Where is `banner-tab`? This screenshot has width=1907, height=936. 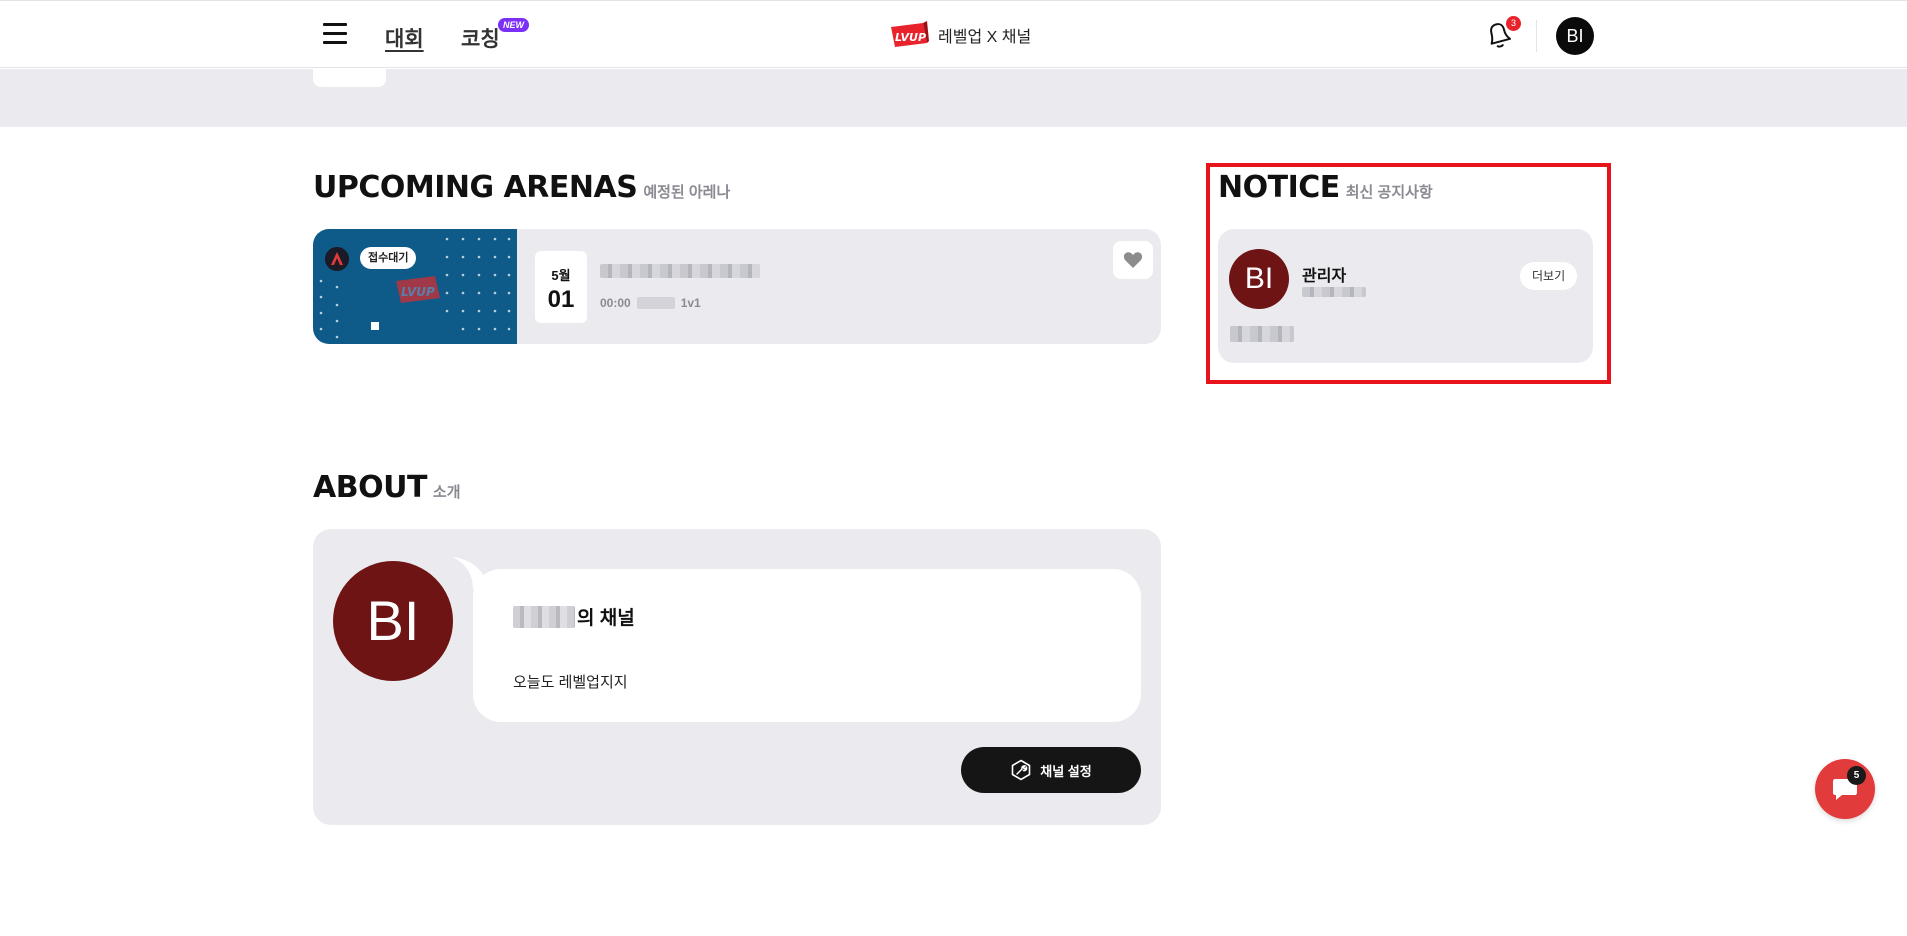
banner-tab is located at coordinates (349, 78).